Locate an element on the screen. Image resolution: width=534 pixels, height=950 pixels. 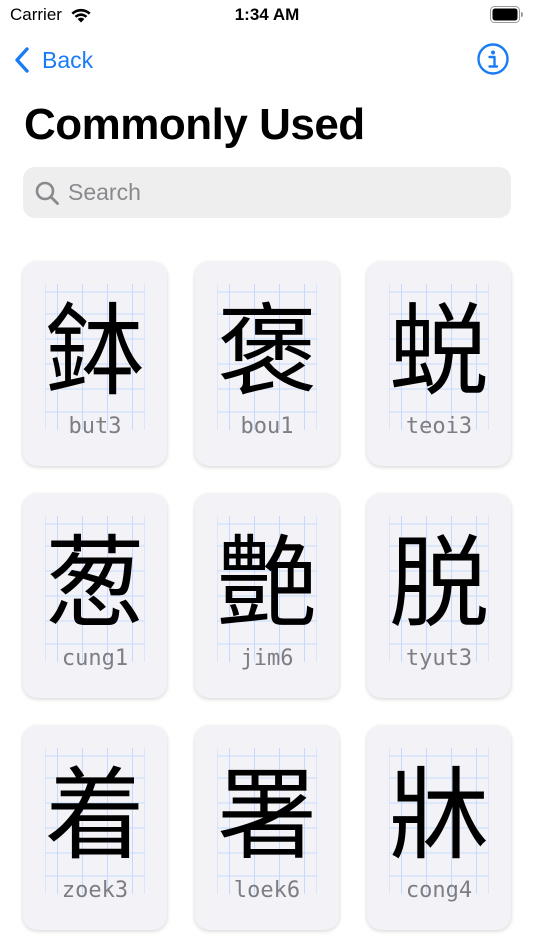
romanization-label: teoi3 is located at coordinates (439, 426).